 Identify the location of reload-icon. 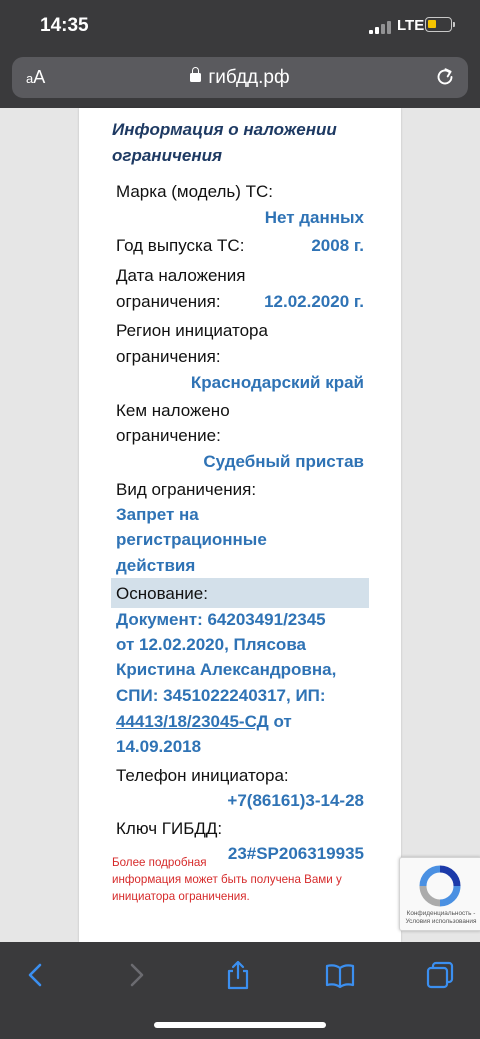
(445, 77).